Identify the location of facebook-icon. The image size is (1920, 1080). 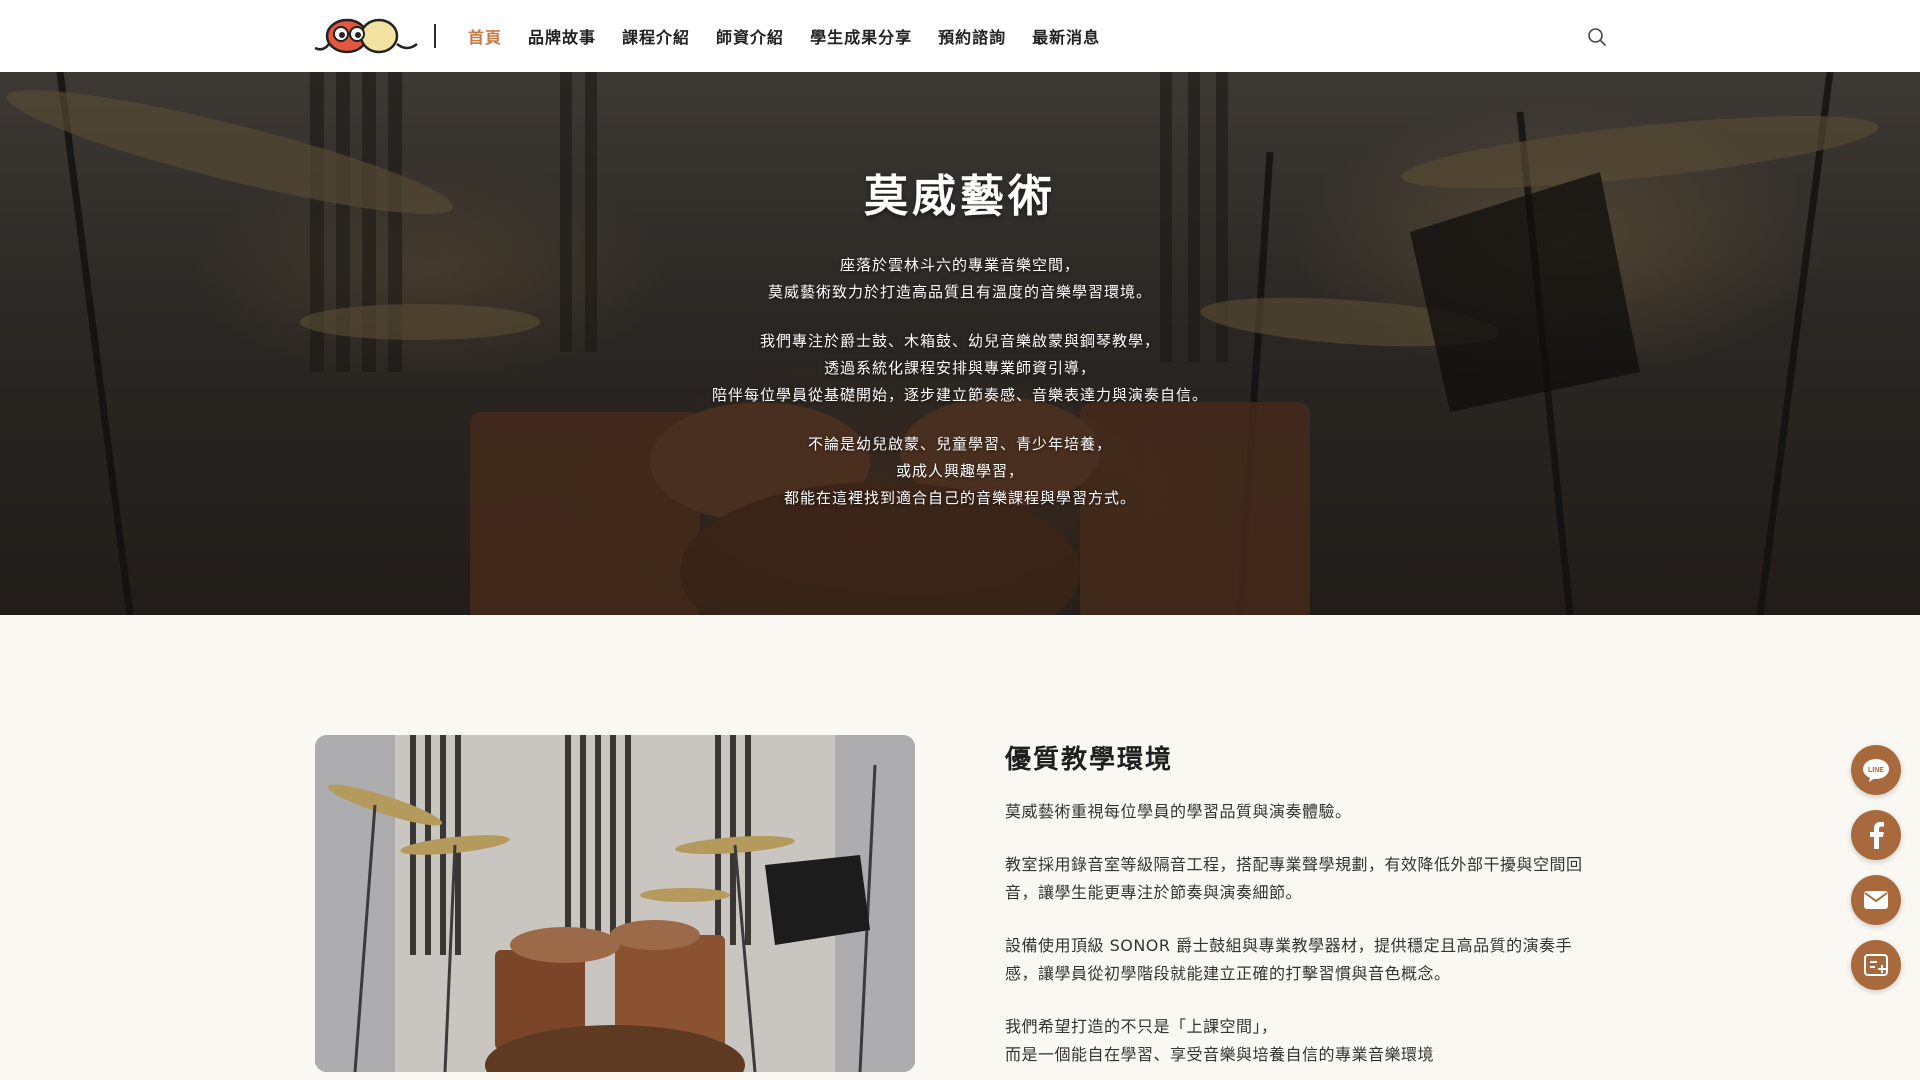
(1877, 835).